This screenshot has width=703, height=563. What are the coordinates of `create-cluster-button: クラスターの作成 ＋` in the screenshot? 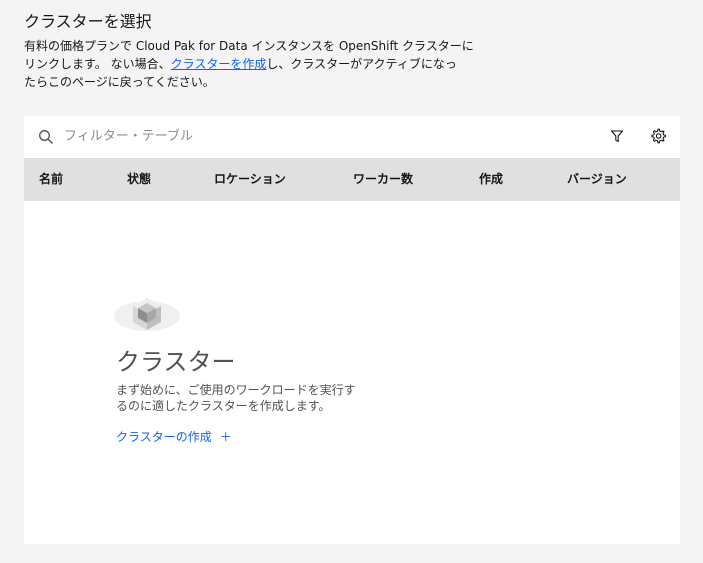 It's located at (174, 437).